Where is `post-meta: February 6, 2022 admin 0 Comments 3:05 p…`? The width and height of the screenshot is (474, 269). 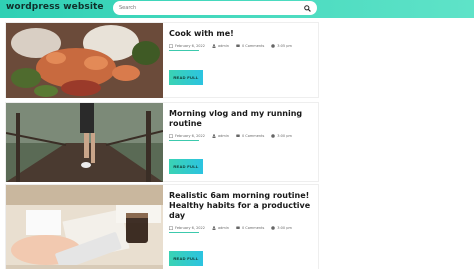
post-meta: February 6, 2022 admin 0 Comments 3:05 p… is located at coordinates (244, 46).